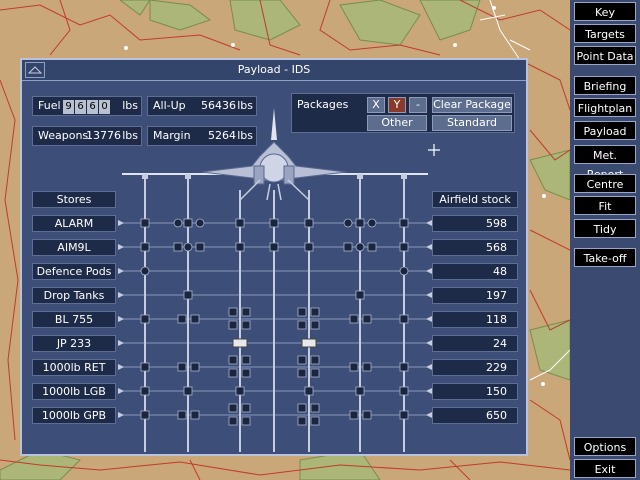 This screenshot has width=640, height=480. What do you see at coordinates (475, 247) in the screenshot?
I see `stock-aim9l: 568` at bounding box center [475, 247].